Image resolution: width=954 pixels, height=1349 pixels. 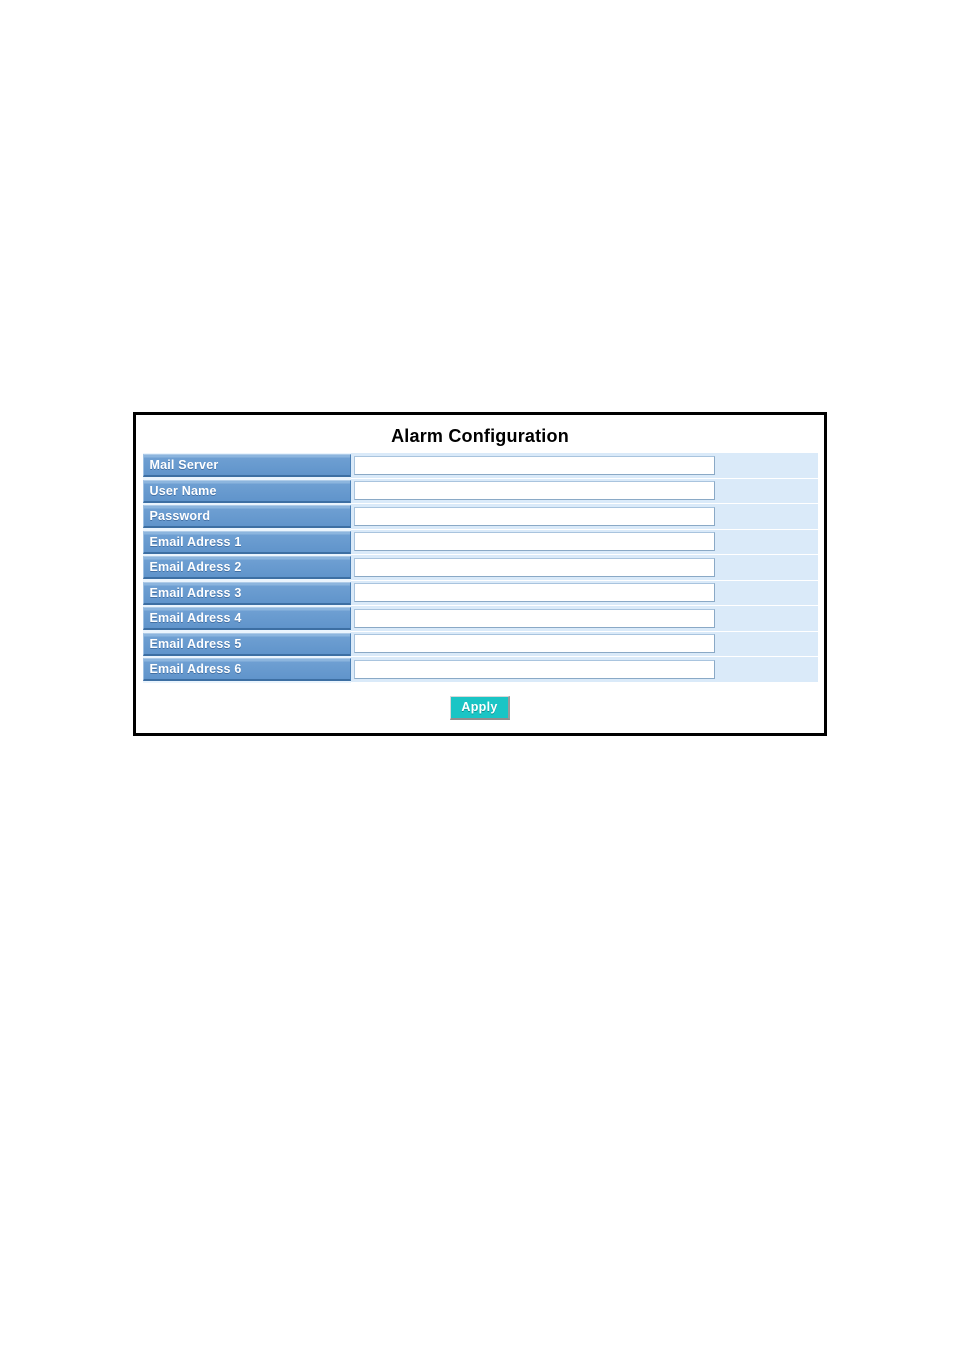 I want to click on form-row: Email Adress 4, so click(x=480, y=619).